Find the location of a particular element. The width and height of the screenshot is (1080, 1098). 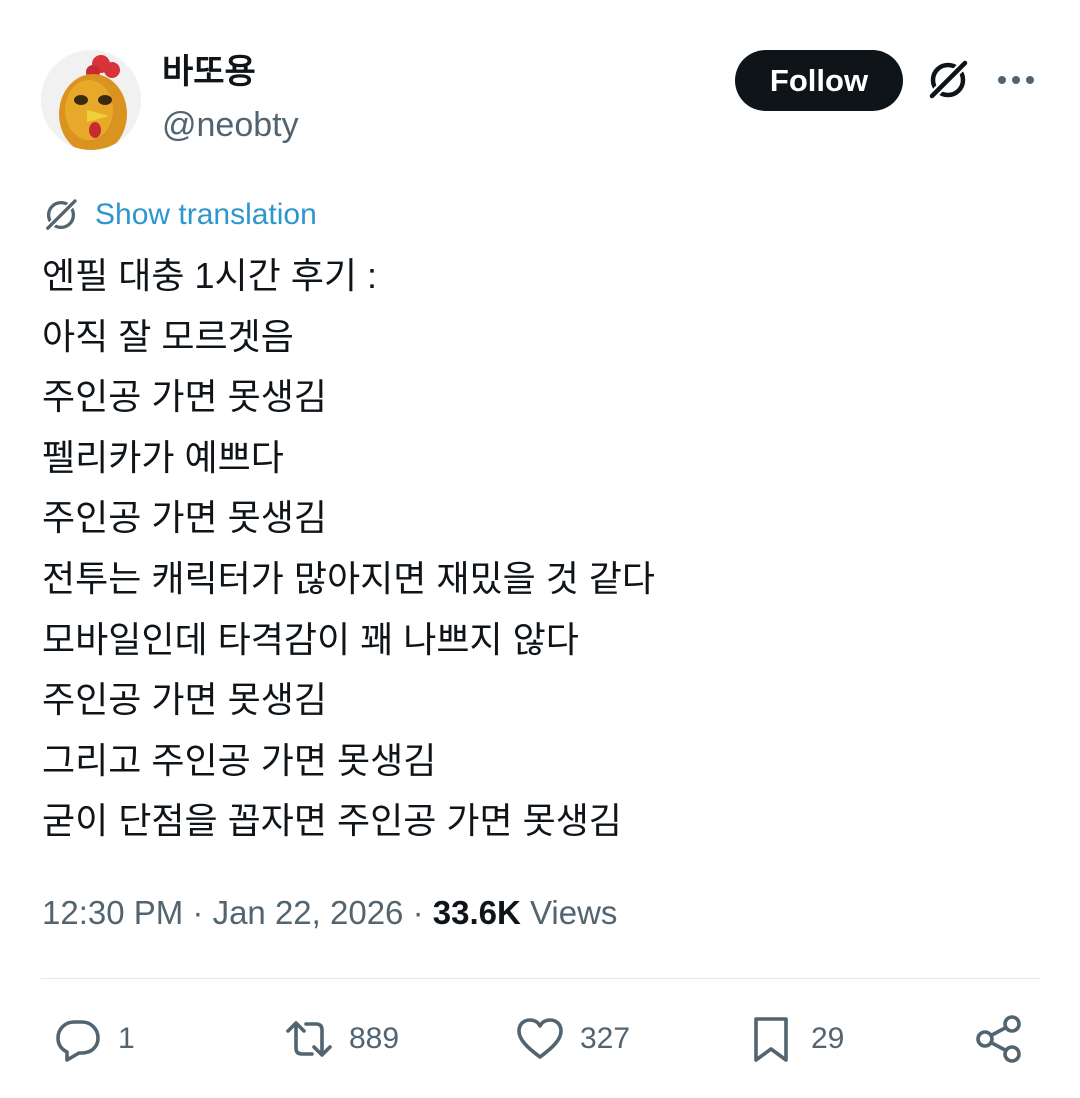

share-button is located at coordinates (999, 1039).